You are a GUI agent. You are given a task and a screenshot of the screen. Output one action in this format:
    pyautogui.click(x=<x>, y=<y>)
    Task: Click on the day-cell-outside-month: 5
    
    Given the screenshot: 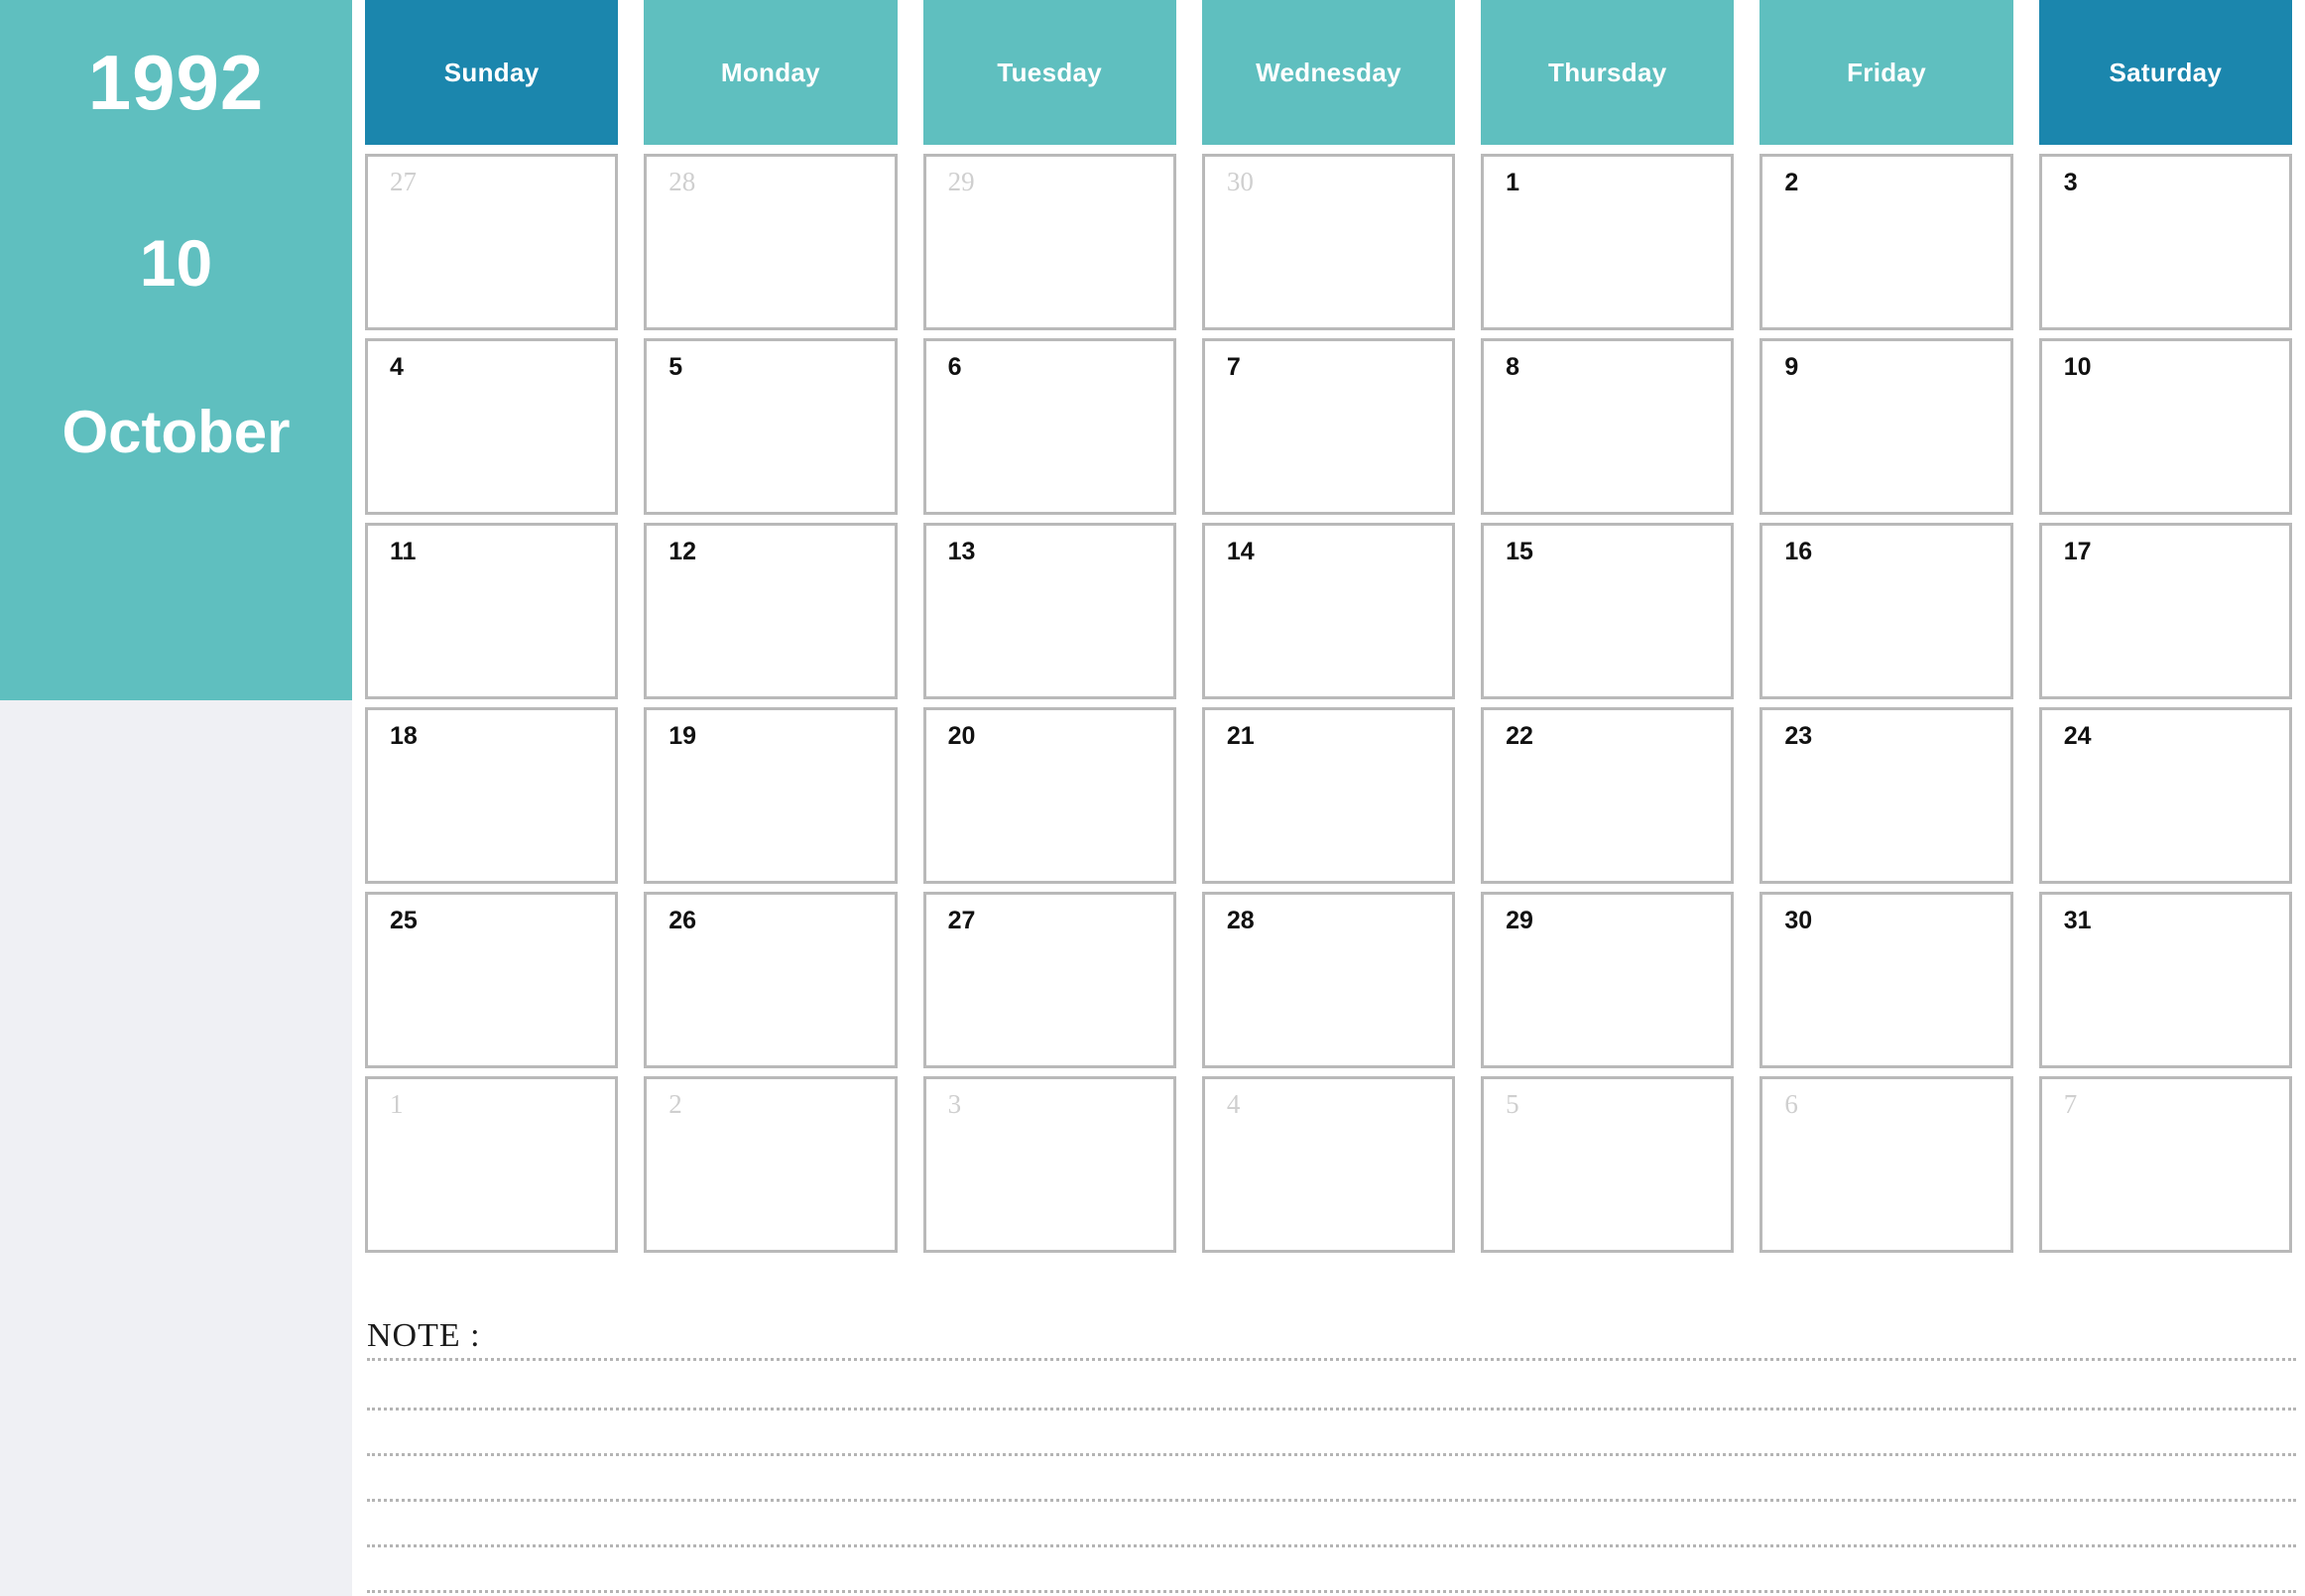 What is the action you would take?
    pyautogui.click(x=1608, y=1164)
    